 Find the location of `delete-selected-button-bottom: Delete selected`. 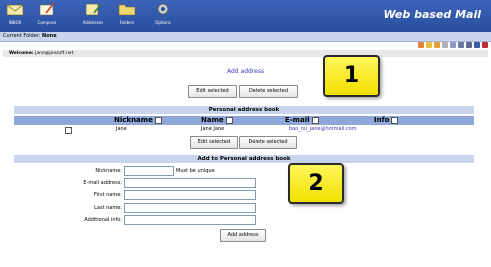

delete-selected-button-bottom: Delete selected is located at coordinates (268, 142).